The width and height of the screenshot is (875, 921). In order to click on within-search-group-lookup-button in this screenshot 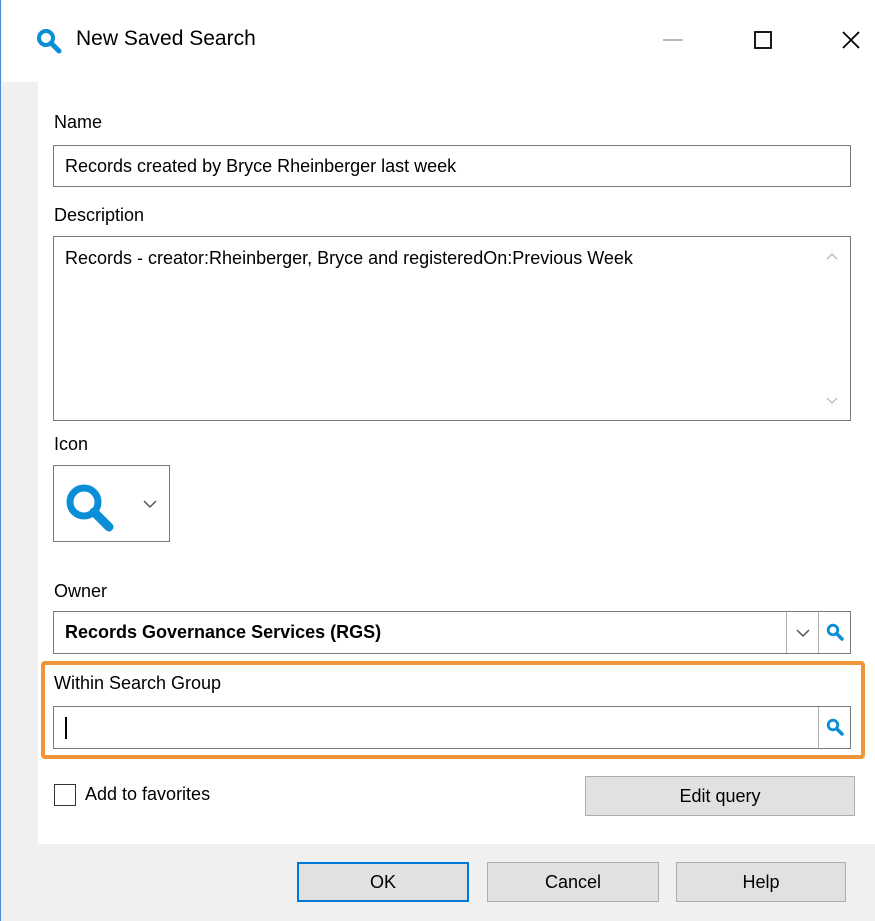, I will do `click(834, 727)`.